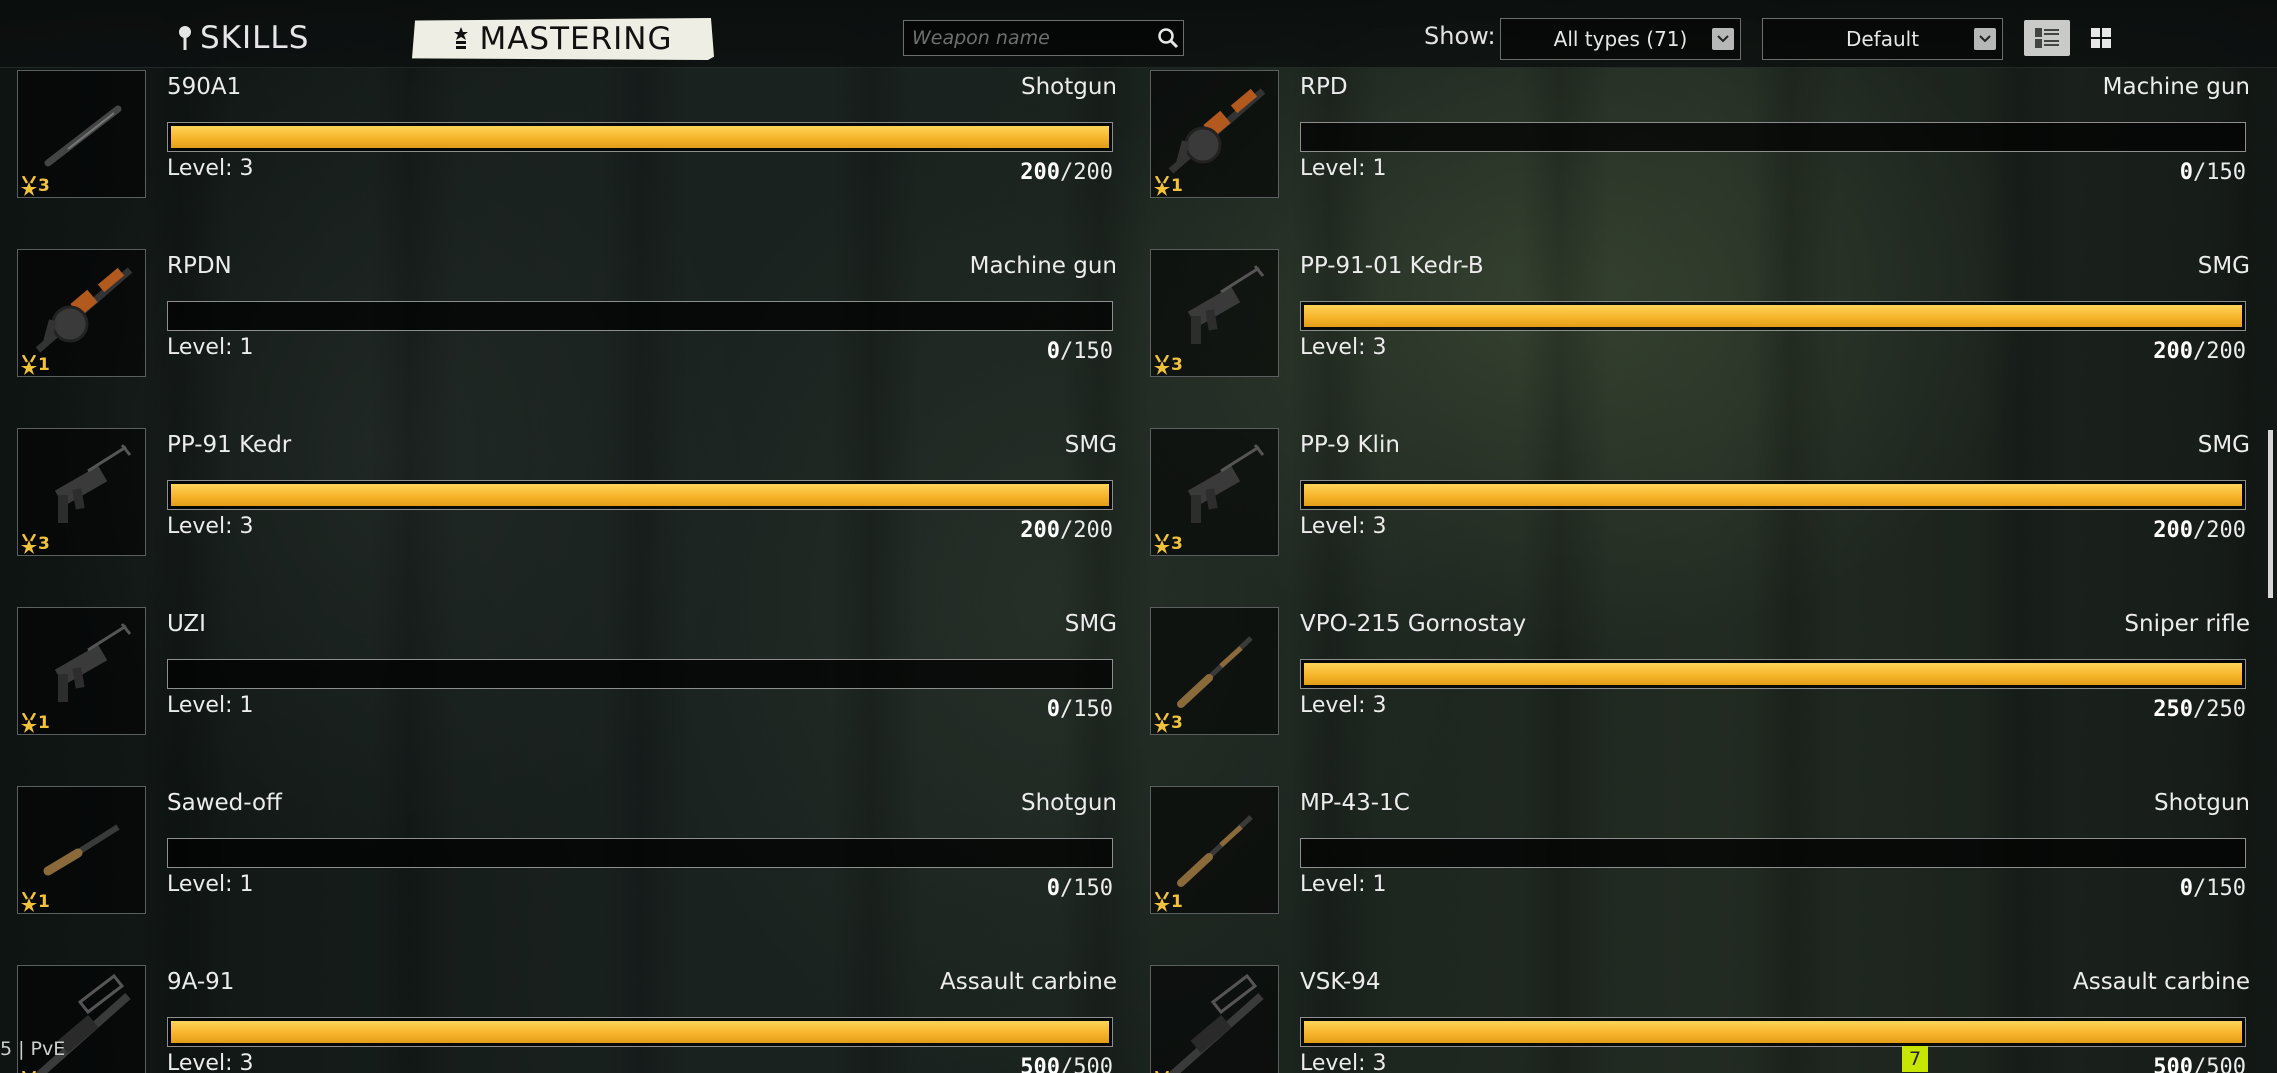 This screenshot has width=2277, height=1073. Describe the element at coordinates (1350, 445) in the screenshot. I see `weapon-name: PP-9 Klin` at that location.